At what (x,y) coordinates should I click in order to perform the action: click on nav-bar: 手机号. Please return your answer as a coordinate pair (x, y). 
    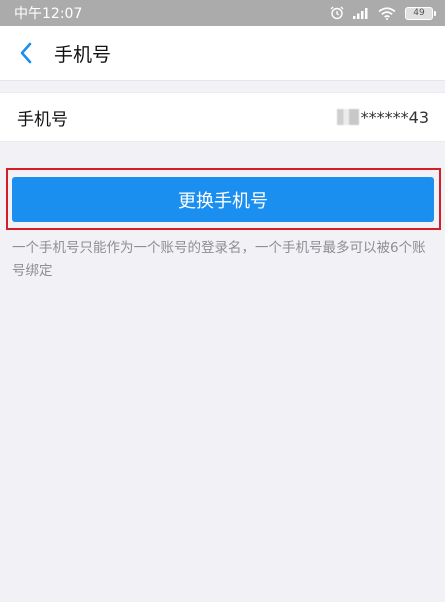
    Looking at the image, I should click on (222, 53).